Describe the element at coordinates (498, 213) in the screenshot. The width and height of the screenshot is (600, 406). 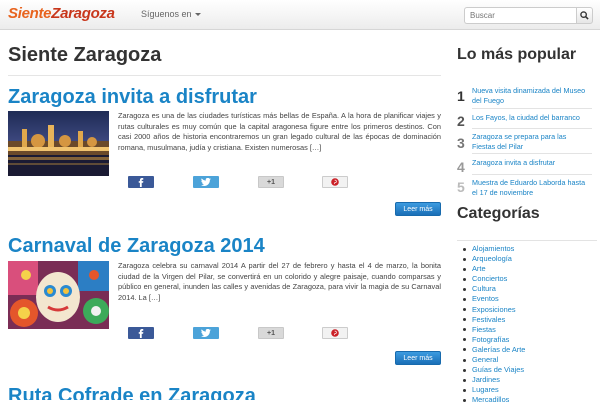
I see `categories-heading: Categorías` at that location.